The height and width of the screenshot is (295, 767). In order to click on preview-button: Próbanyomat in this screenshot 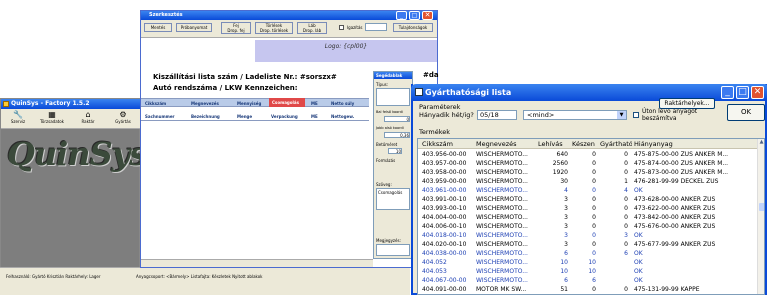, I will do `click(194, 27)`.